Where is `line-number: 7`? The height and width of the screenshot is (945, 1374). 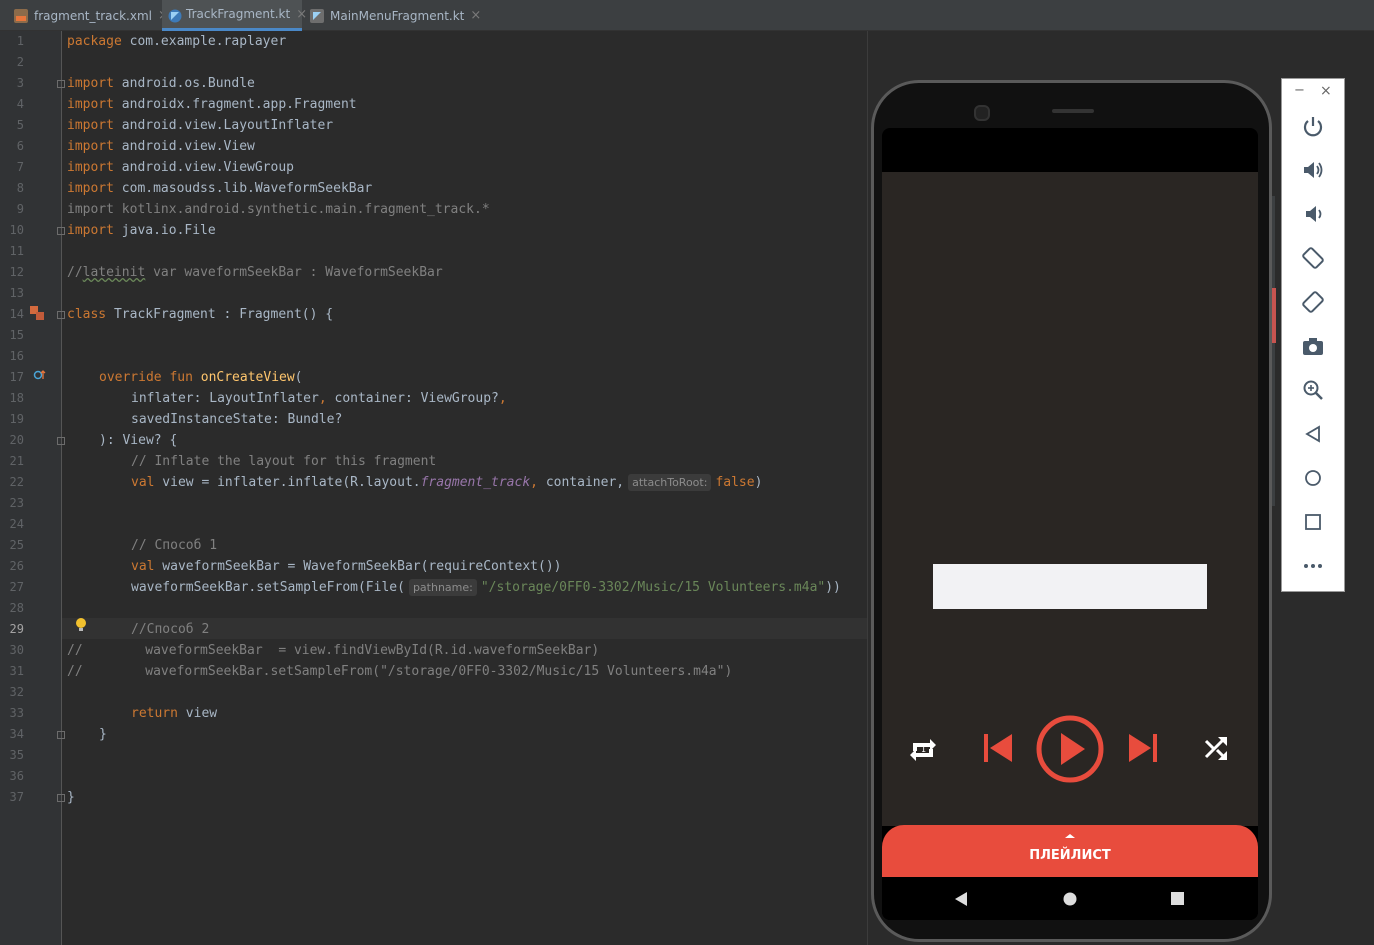
line-number: 7 is located at coordinates (20, 167).